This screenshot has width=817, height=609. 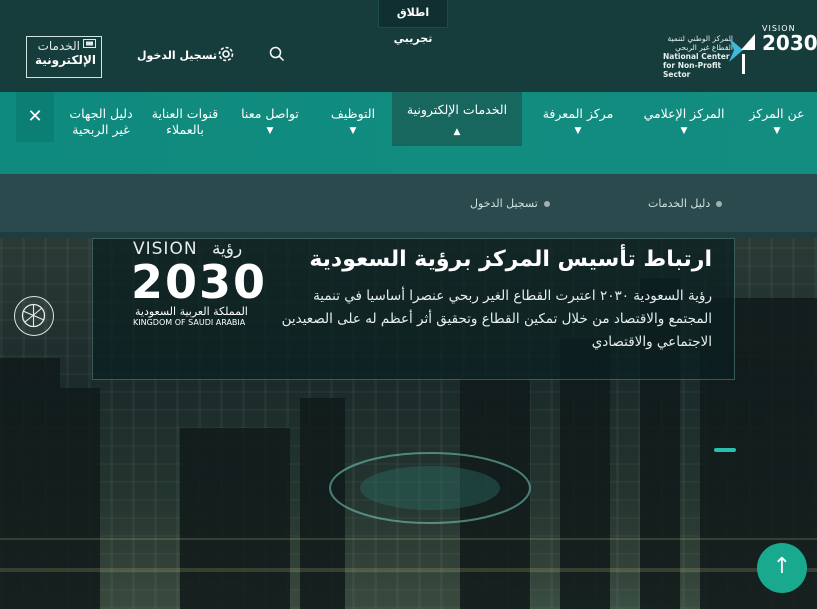 What do you see at coordinates (35, 117) in the screenshot?
I see `close-icon: ✕` at bounding box center [35, 117].